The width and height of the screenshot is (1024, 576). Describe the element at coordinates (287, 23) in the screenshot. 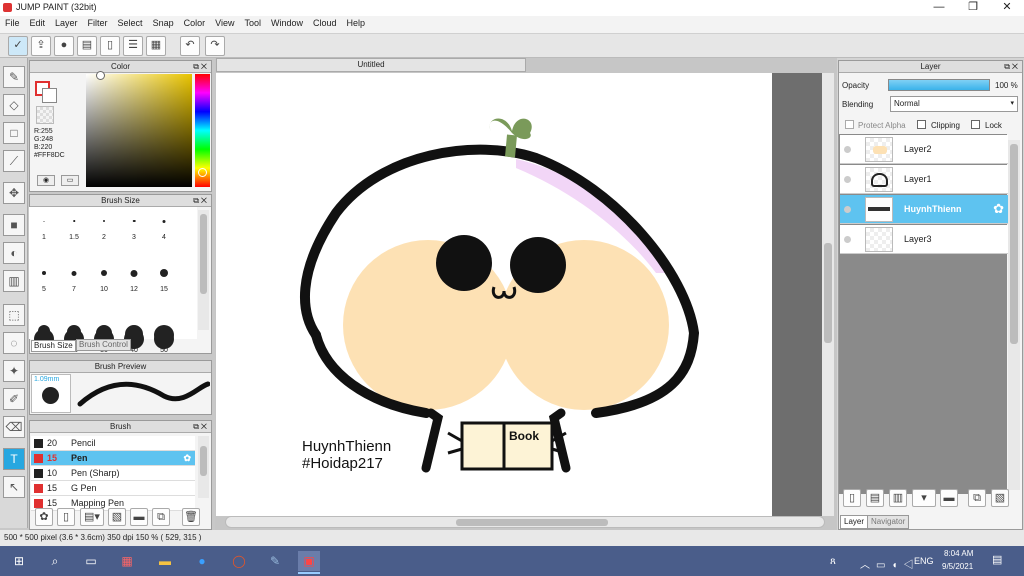

I see `menu-window: Window` at that location.